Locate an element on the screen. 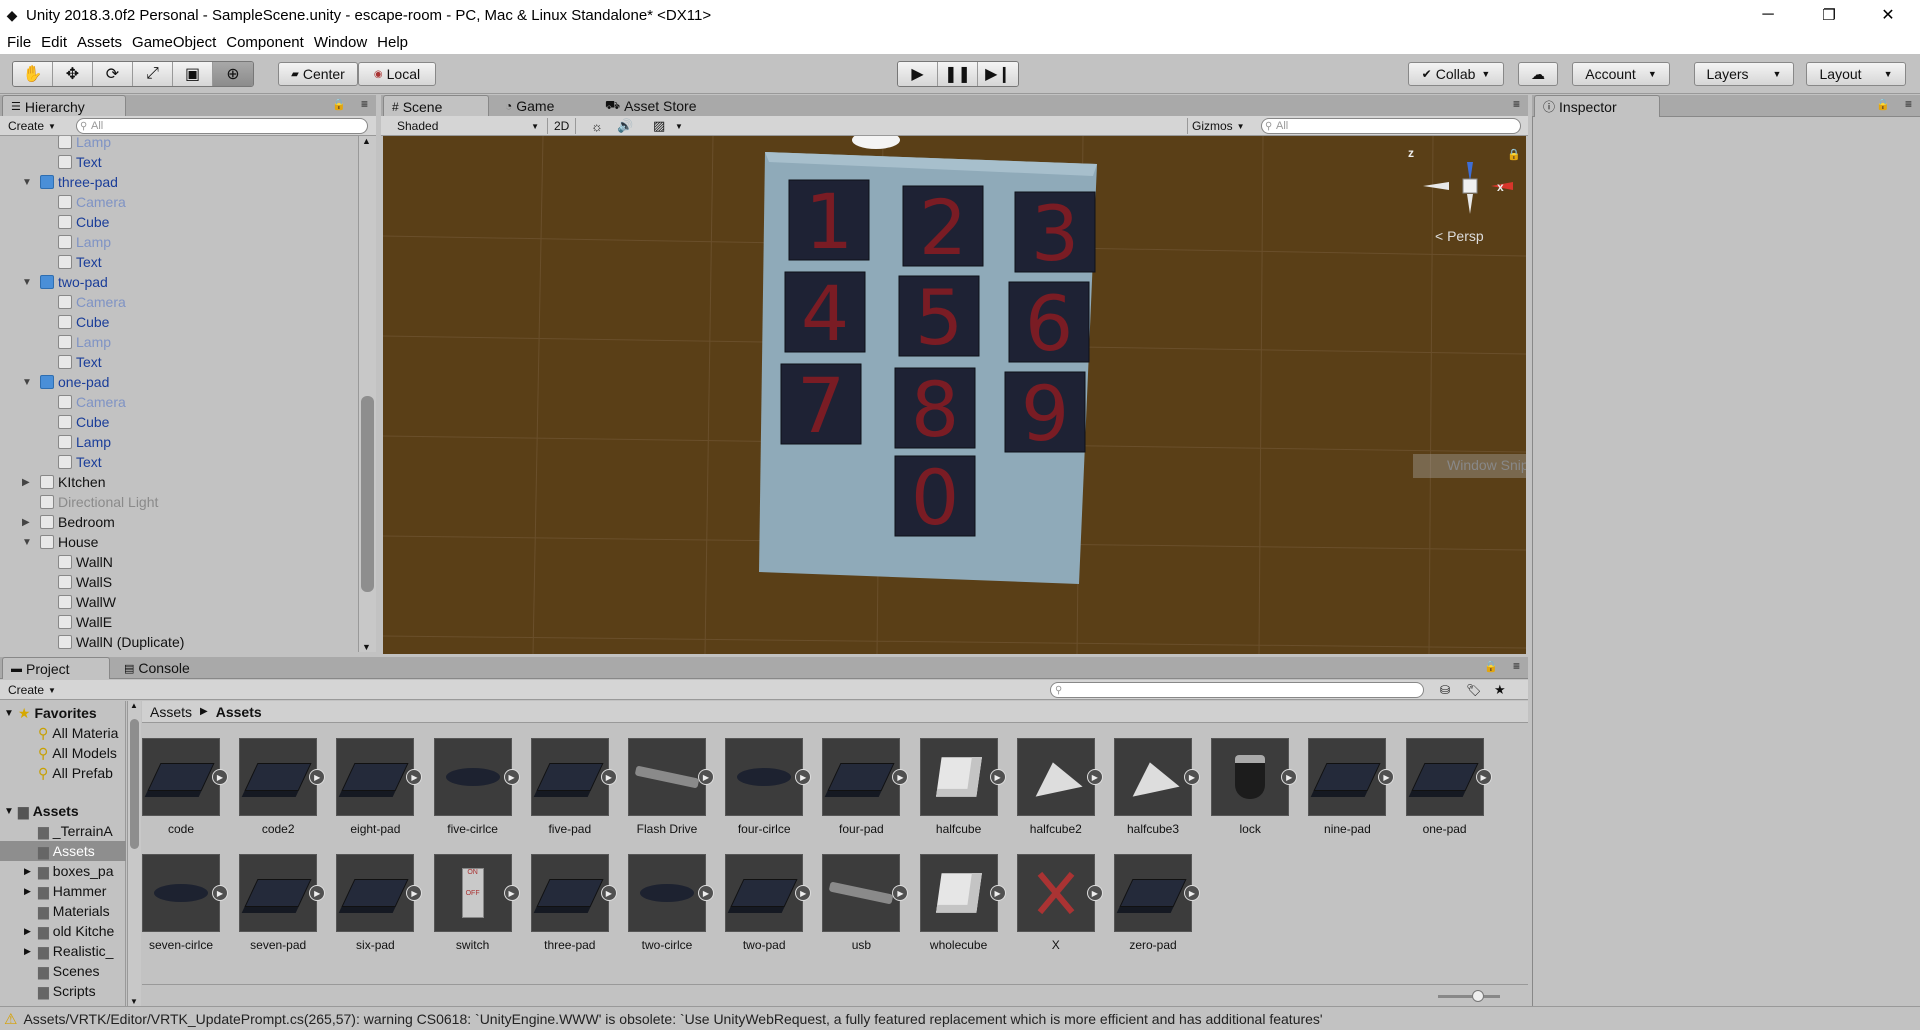 Image resolution: width=1920 pixels, height=1030 pixels. hierarchy-item: ▶ KItchen is located at coordinates (52, 482).